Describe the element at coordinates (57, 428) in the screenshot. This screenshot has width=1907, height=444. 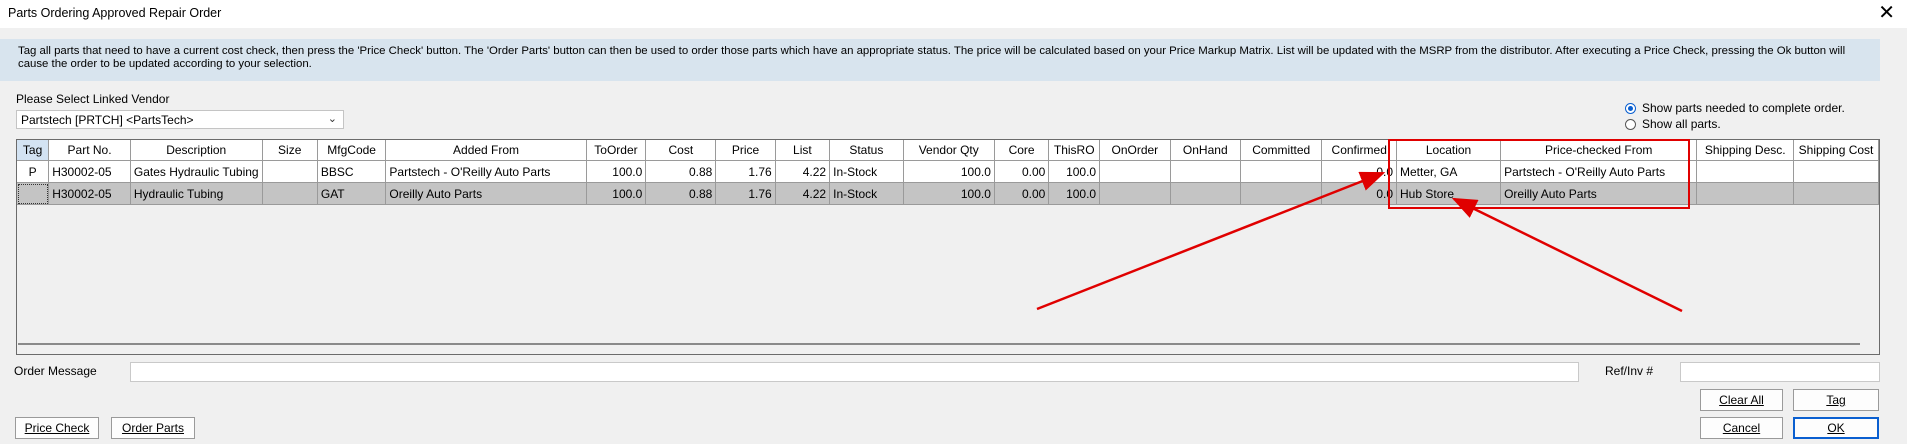
I see `price-check-button: Price Check` at that location.